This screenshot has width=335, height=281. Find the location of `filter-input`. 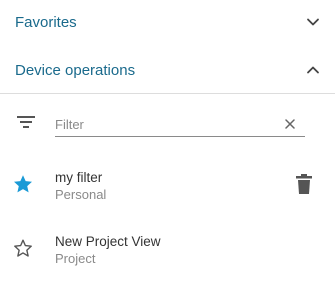

filter-input is located at coordinates (165, 124).